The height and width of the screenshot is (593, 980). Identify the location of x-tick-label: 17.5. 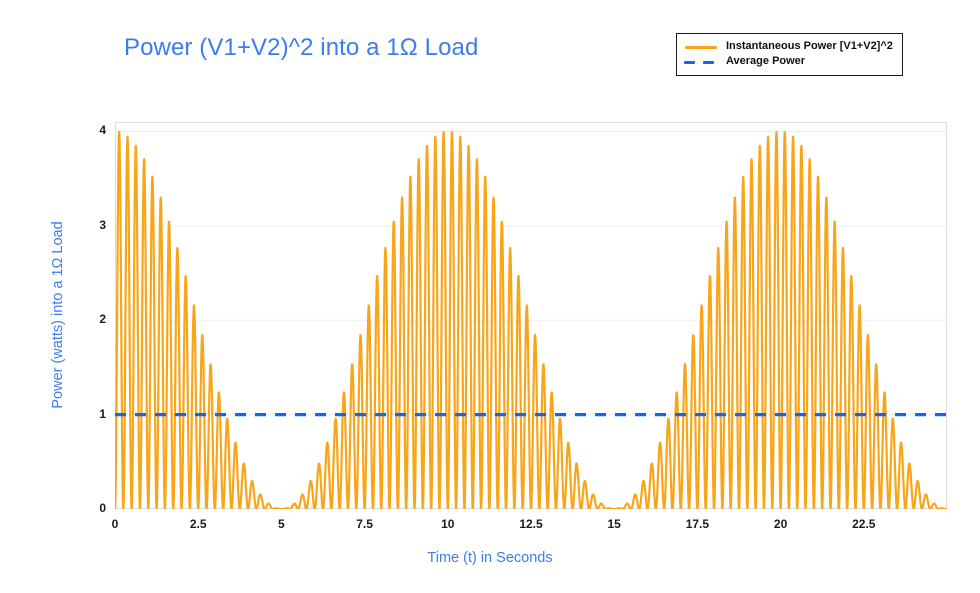
(697, 524).